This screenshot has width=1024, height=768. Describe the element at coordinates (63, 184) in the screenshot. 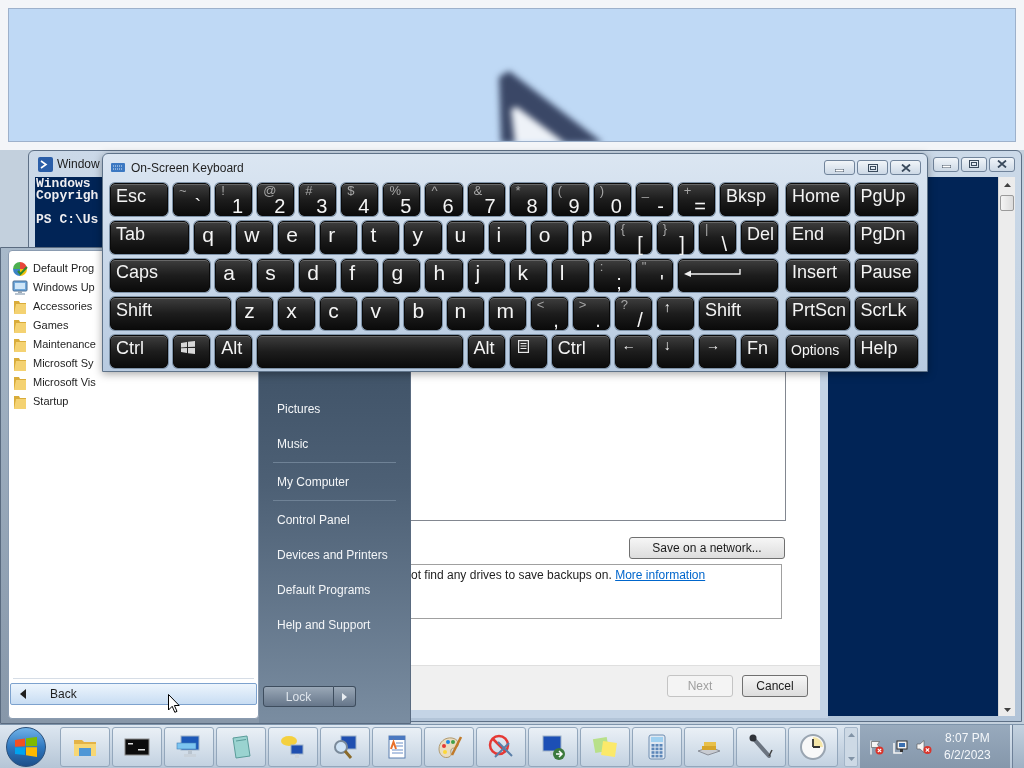

I see `console-line: Windows` at that location.